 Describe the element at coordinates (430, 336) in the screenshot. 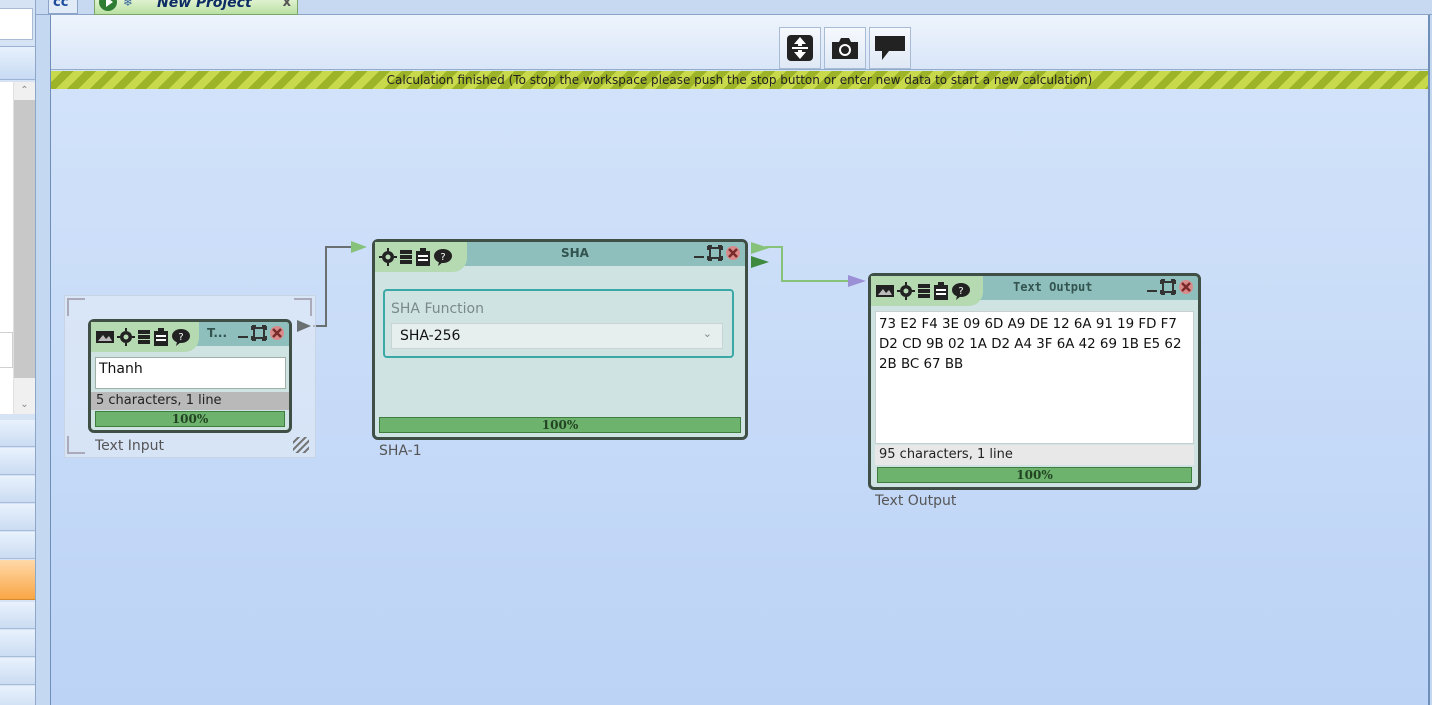

I see `sha-function-selected-value: SHA-256` at that location.